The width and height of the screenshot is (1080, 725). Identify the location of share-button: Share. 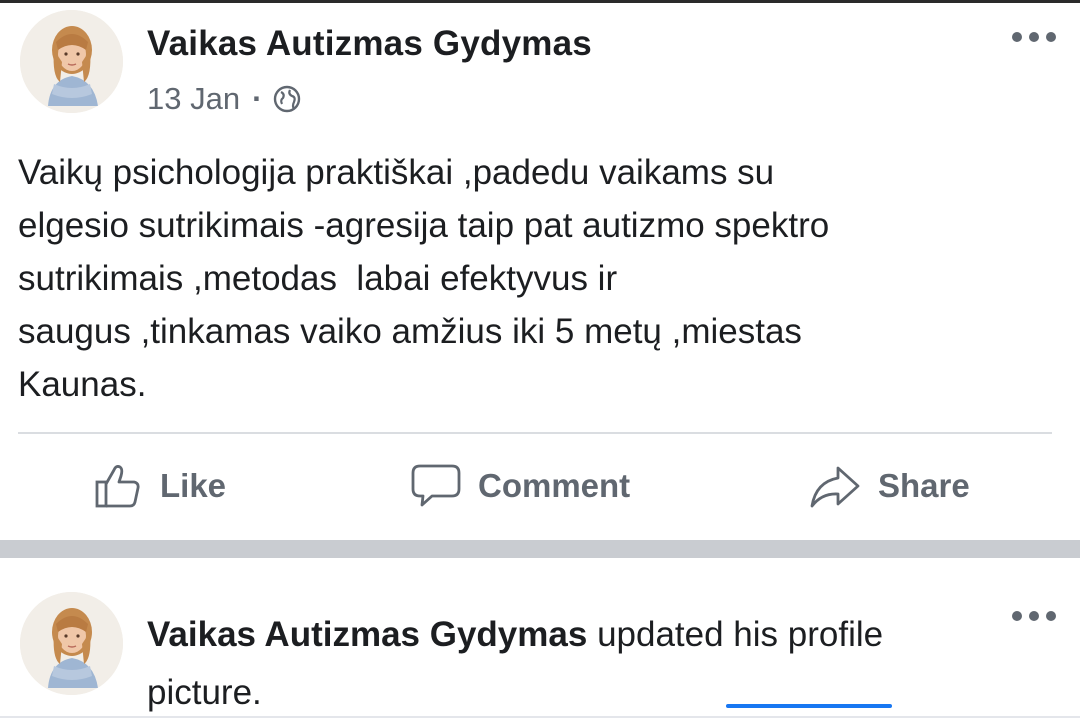
(889, 486).